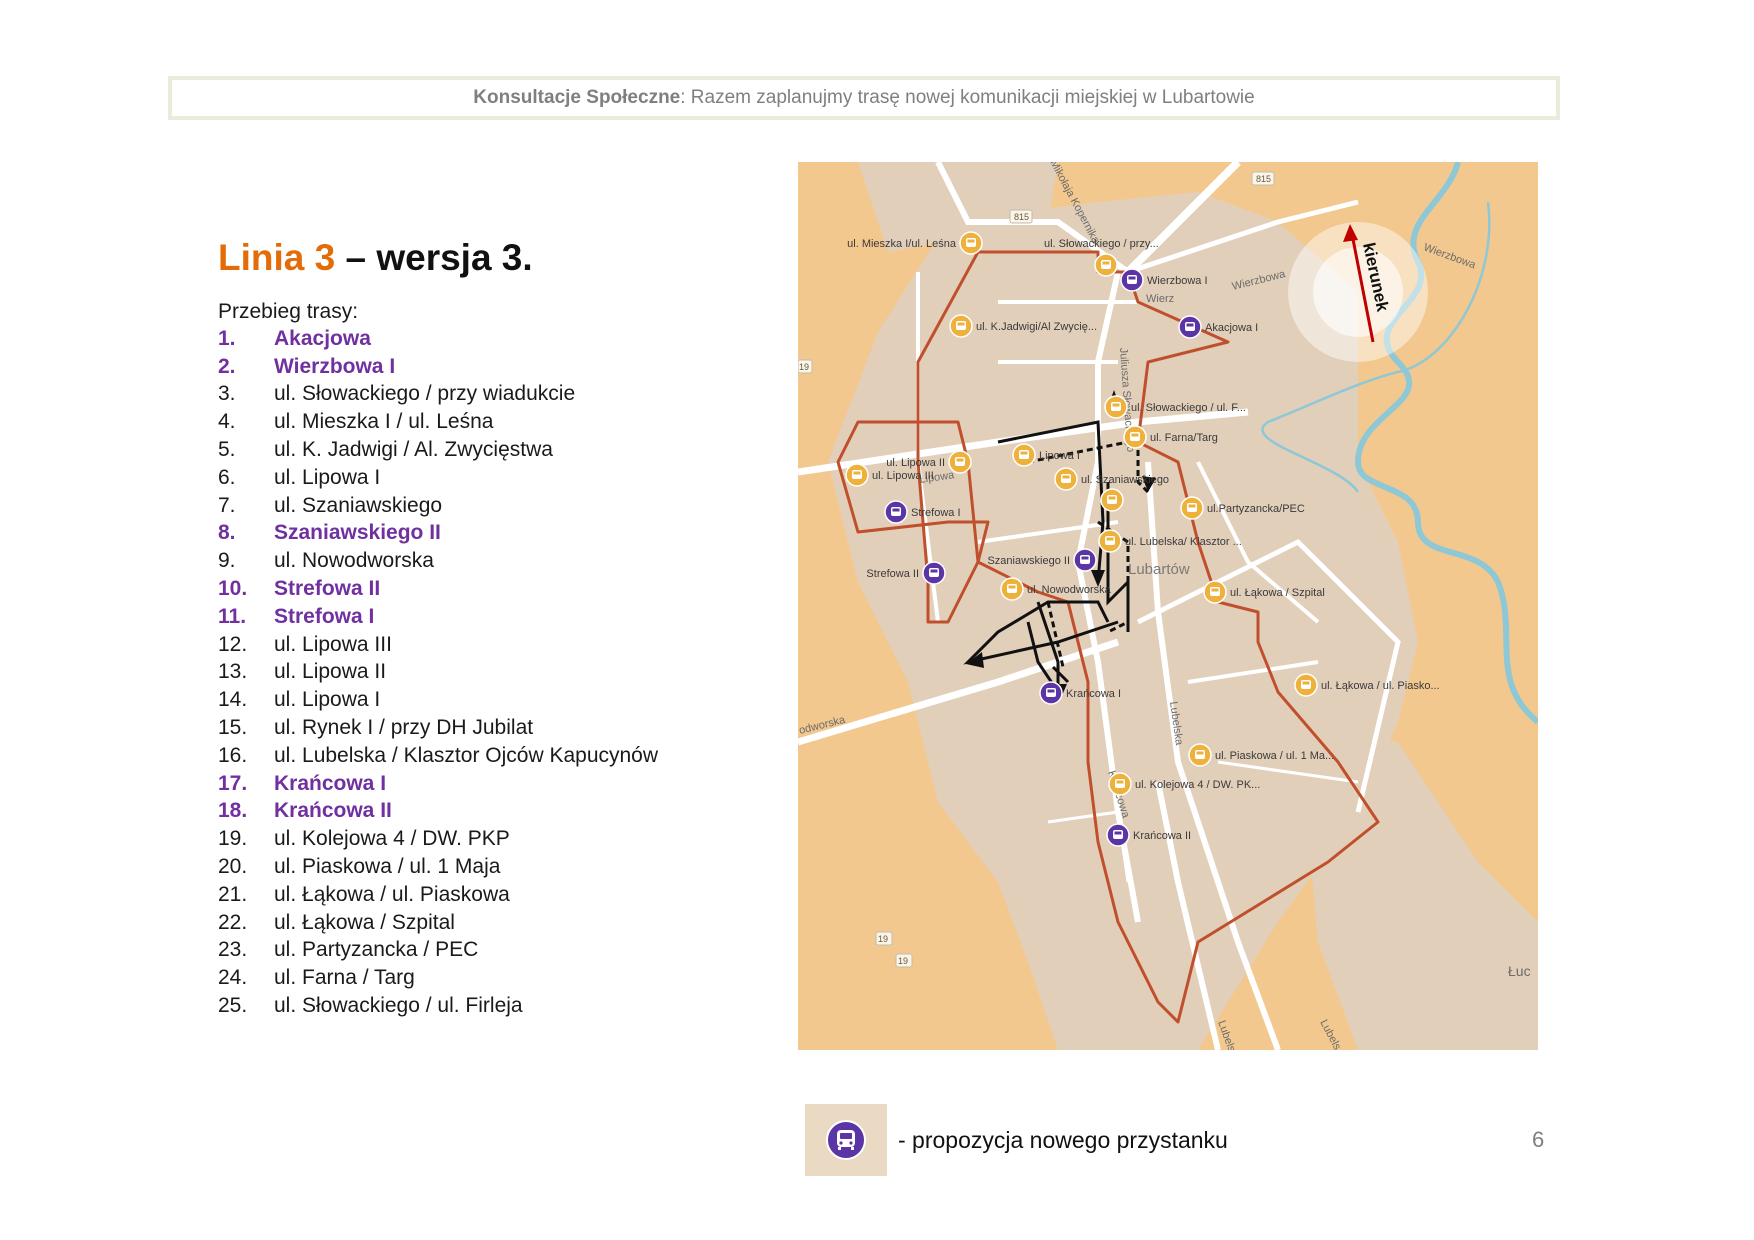  I want to click on route-stop-item: 10. Strefowa II, so click(438, 589).